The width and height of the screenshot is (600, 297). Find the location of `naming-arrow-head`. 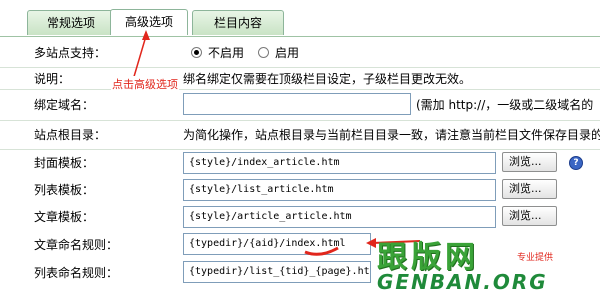

naming-arrow-head is located at coordinates (371, 243).